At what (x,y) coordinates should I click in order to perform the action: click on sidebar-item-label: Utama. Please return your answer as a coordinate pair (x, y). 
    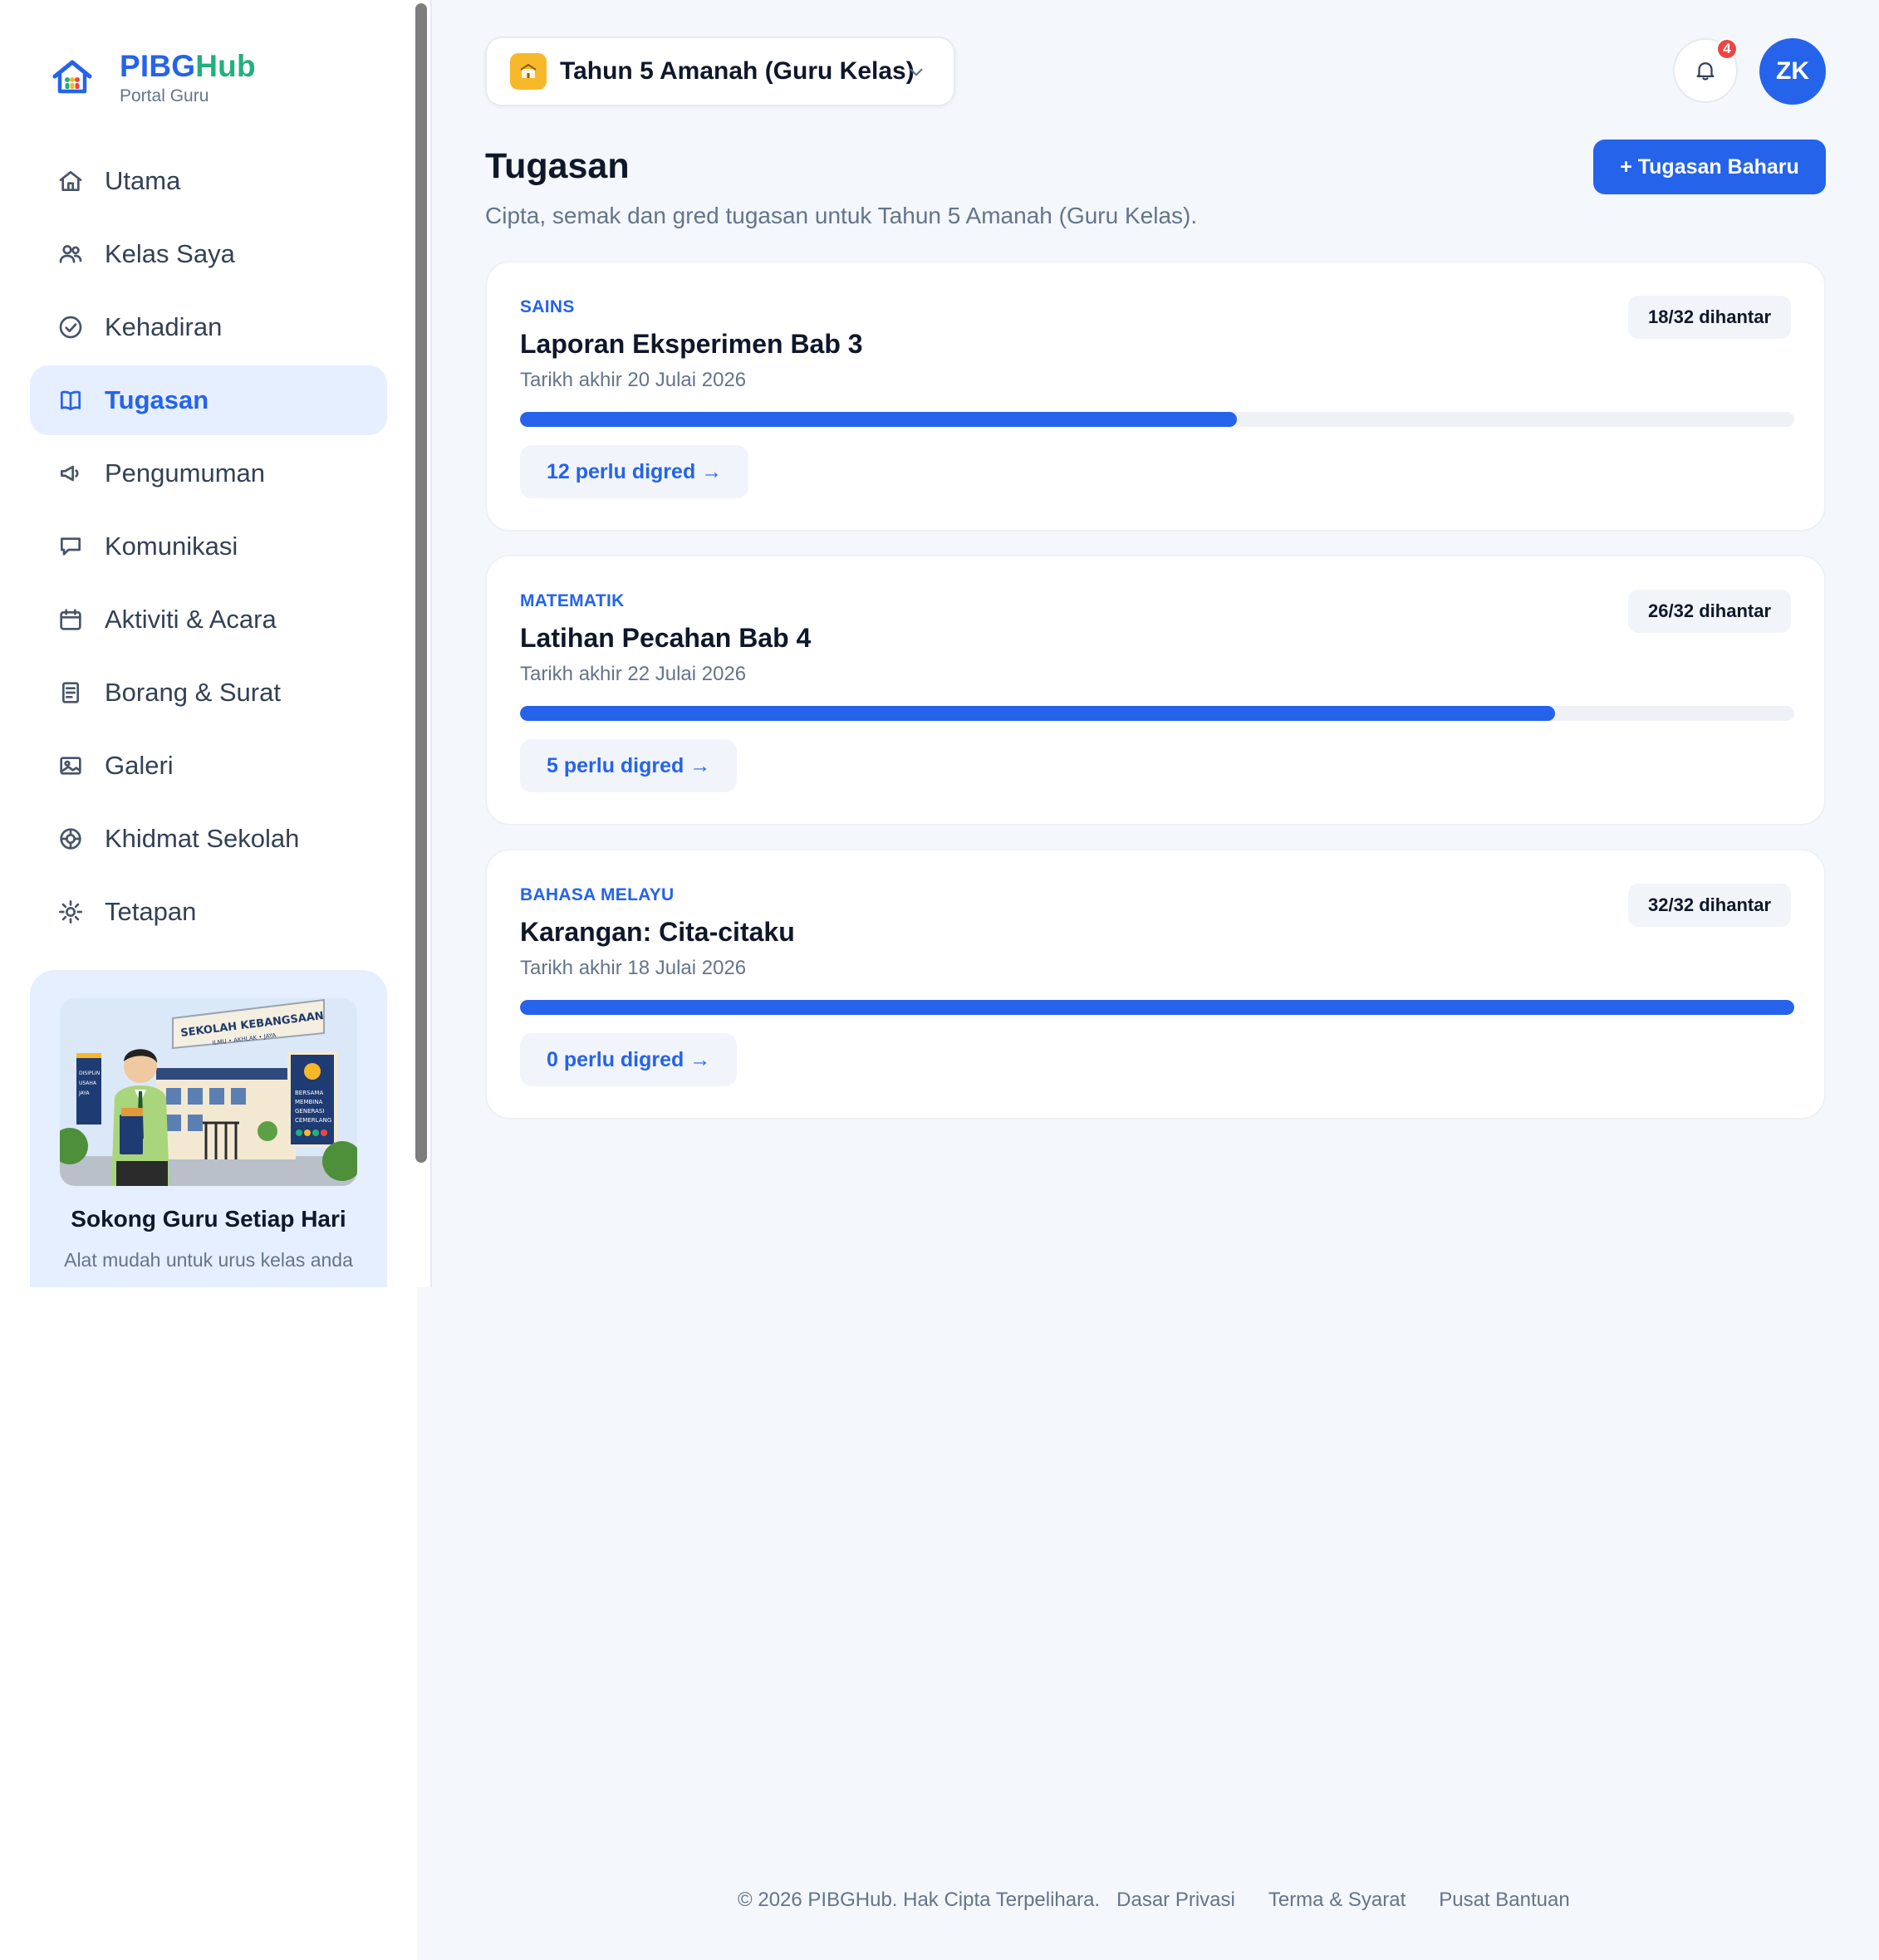
    Looking at the image, I should click on (143, 180).